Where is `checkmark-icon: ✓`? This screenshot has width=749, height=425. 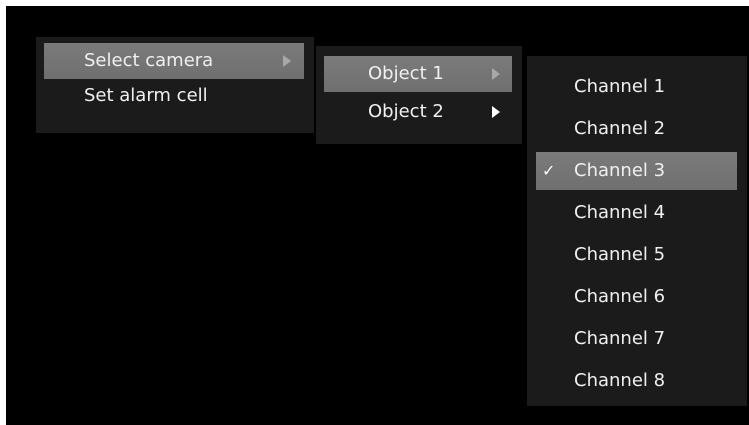 checkmark-icon: ✓ is located at coordinates (549, 170).